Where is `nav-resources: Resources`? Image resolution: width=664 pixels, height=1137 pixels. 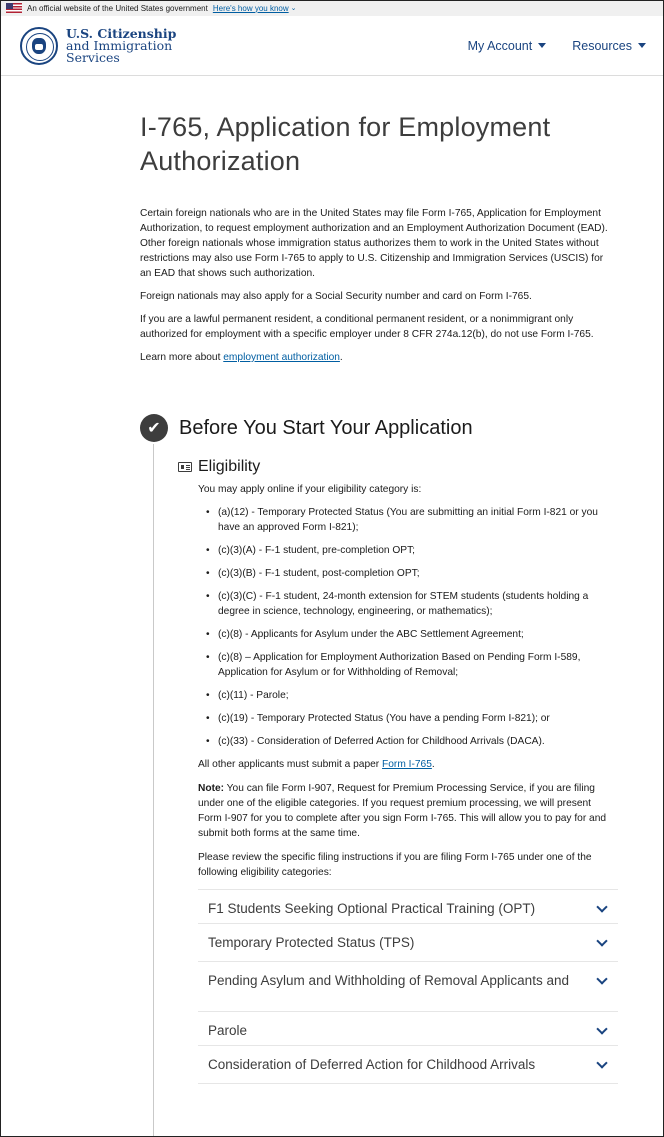
nav-resources: Resources is located at coordinates (609, 46).